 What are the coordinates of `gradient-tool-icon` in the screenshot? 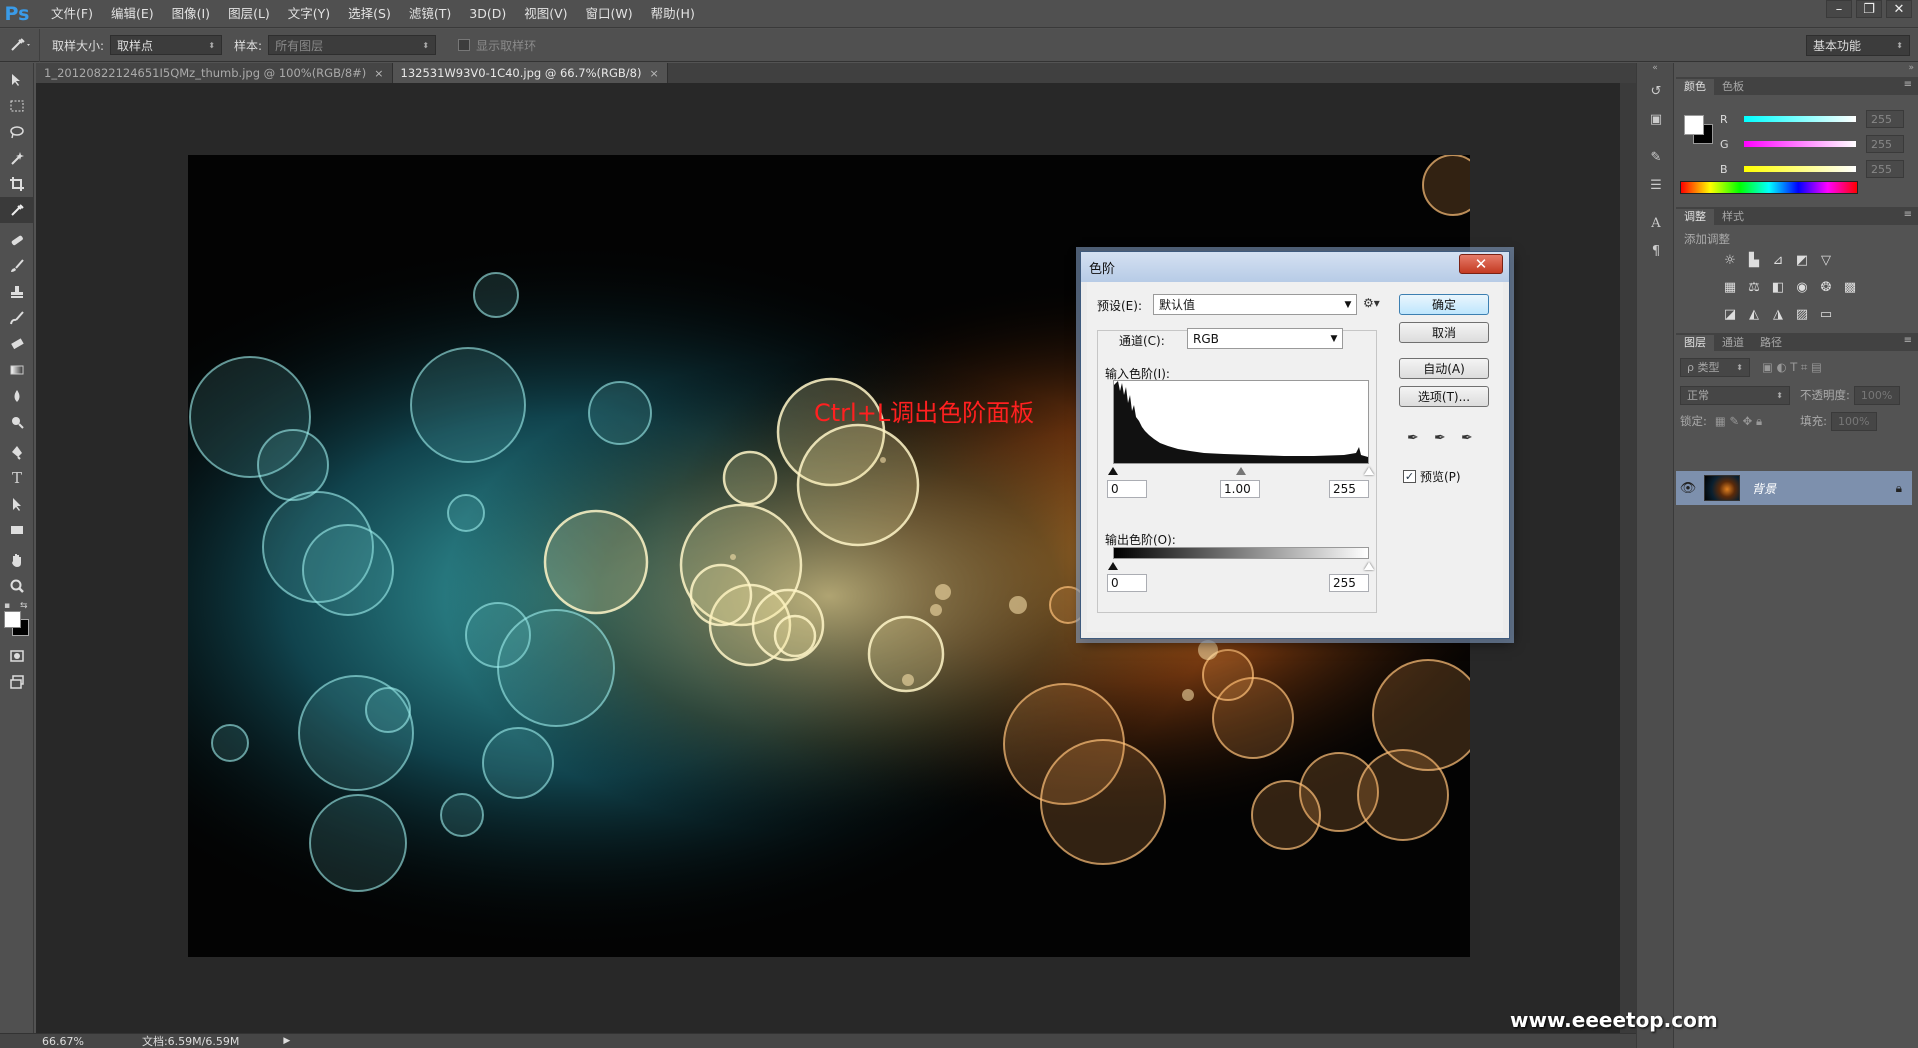 It's located at (17, 370).